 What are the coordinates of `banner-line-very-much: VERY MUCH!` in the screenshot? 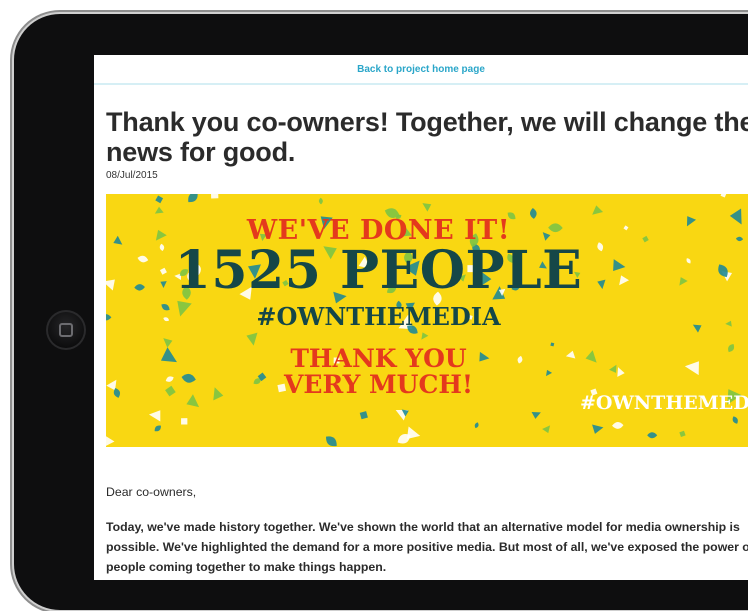 It's located at (378, 384).